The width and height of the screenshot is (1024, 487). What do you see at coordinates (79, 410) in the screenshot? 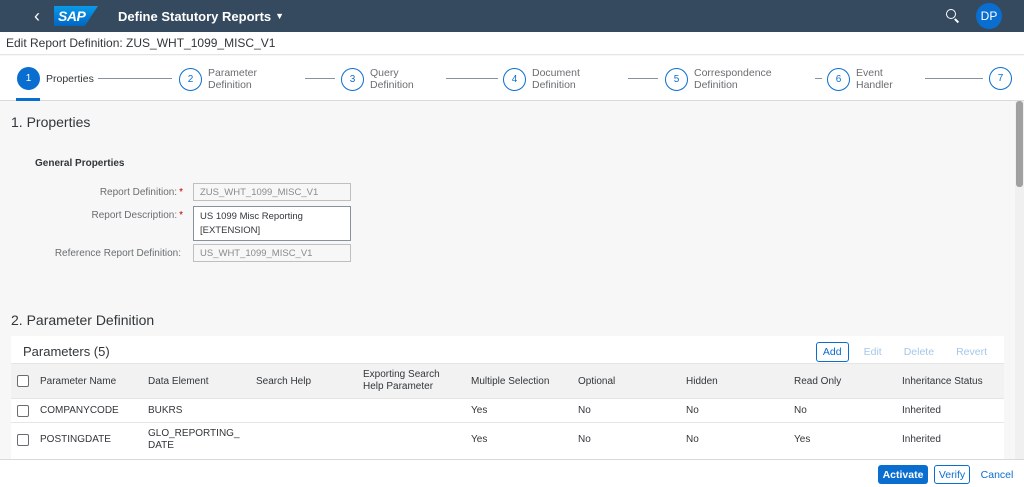
I see `cell-parameter-name: COMPANYCODE` at bounding box center [79, 410].